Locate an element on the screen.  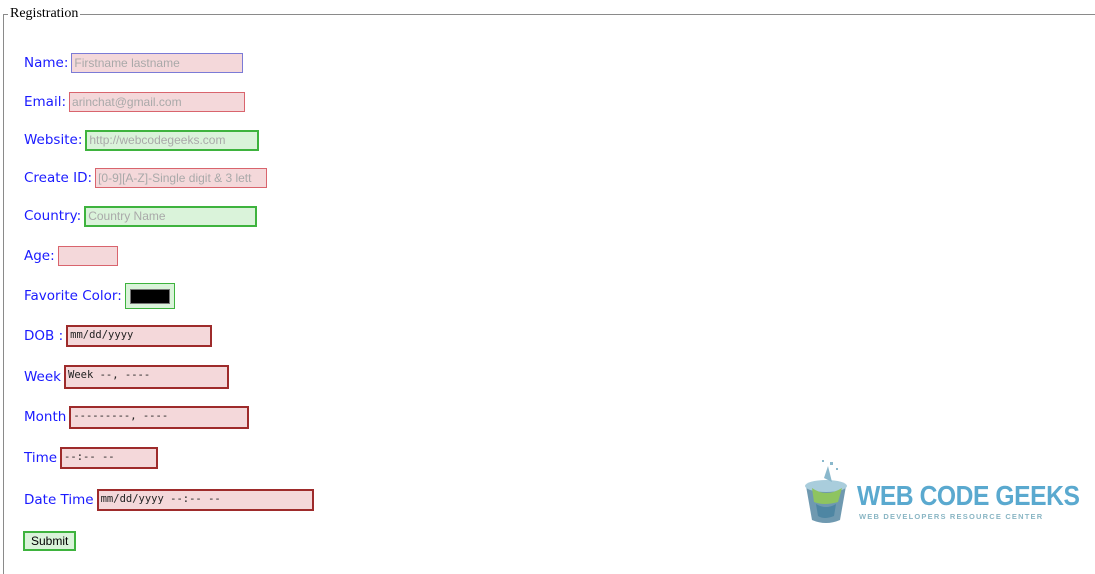
logo-cup-icon is located at coordinates (826, 491).